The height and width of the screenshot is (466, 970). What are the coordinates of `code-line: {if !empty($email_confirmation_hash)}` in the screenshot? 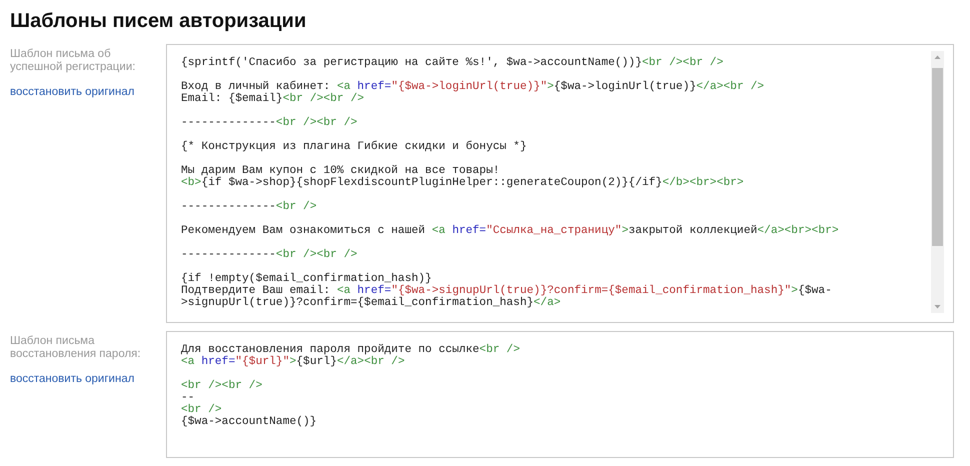 It's located at (306, 278).